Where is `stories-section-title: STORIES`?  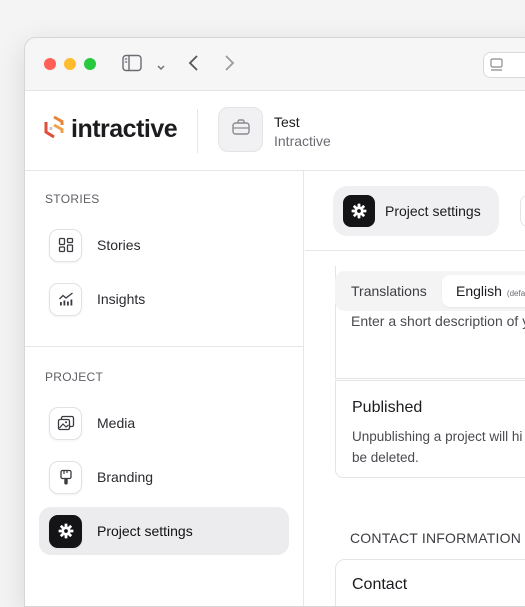 stories-section-title: STORIES is located at coordinates (72, 199).